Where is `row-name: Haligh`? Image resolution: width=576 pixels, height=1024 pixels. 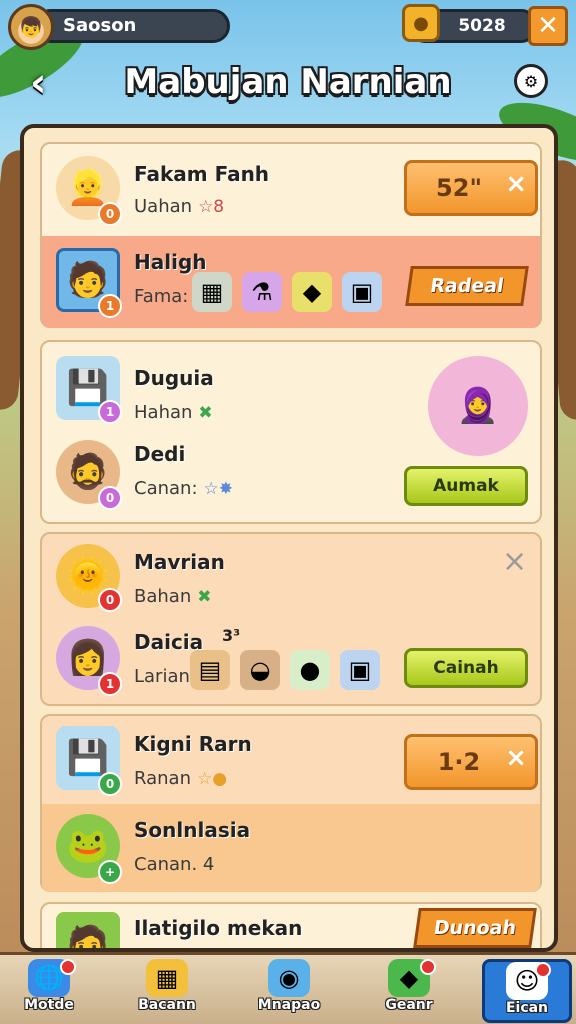
row-name: Haligh is located at coordinates (170, 262).